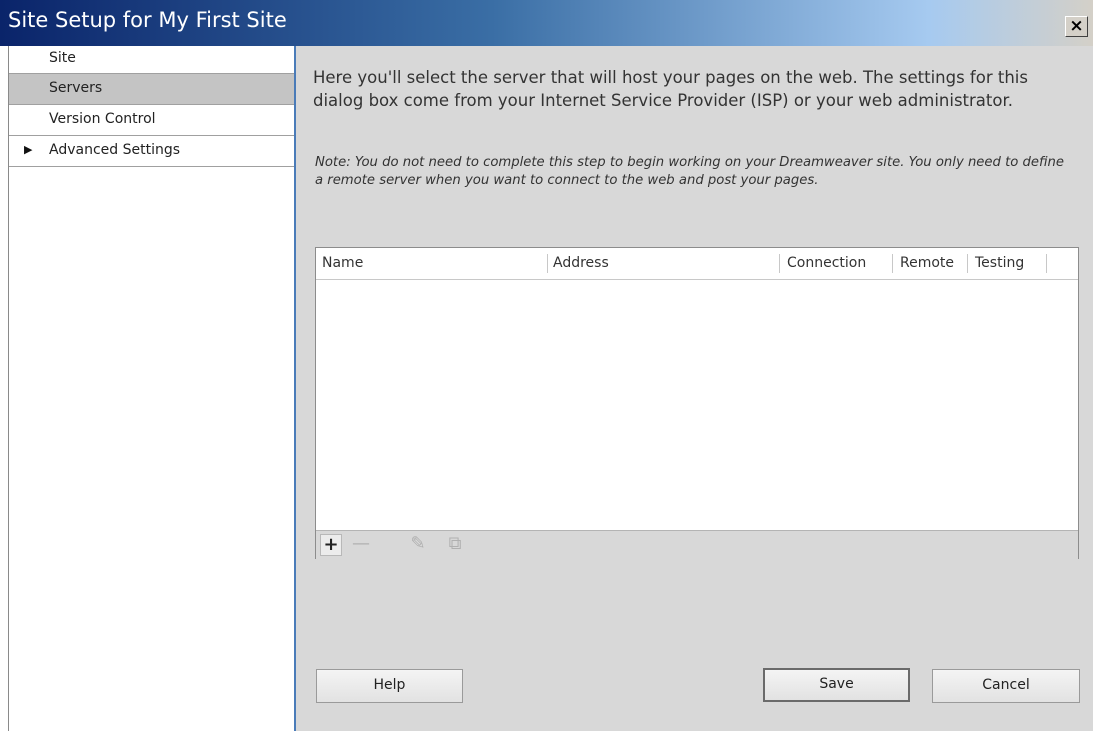 This screenshot has height=731, width=1093. I want to click on close-button: ×, so click(1076, 26).